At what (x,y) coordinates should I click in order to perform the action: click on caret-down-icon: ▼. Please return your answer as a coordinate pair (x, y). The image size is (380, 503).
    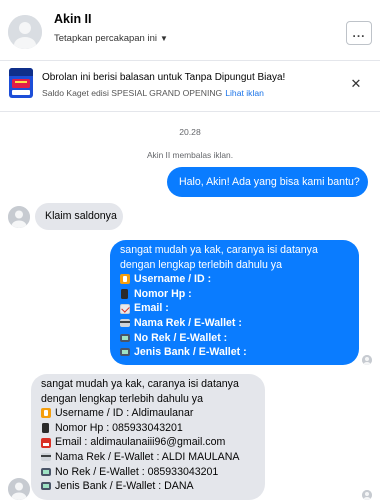
    Looking at the image, I should click on (164, 38).